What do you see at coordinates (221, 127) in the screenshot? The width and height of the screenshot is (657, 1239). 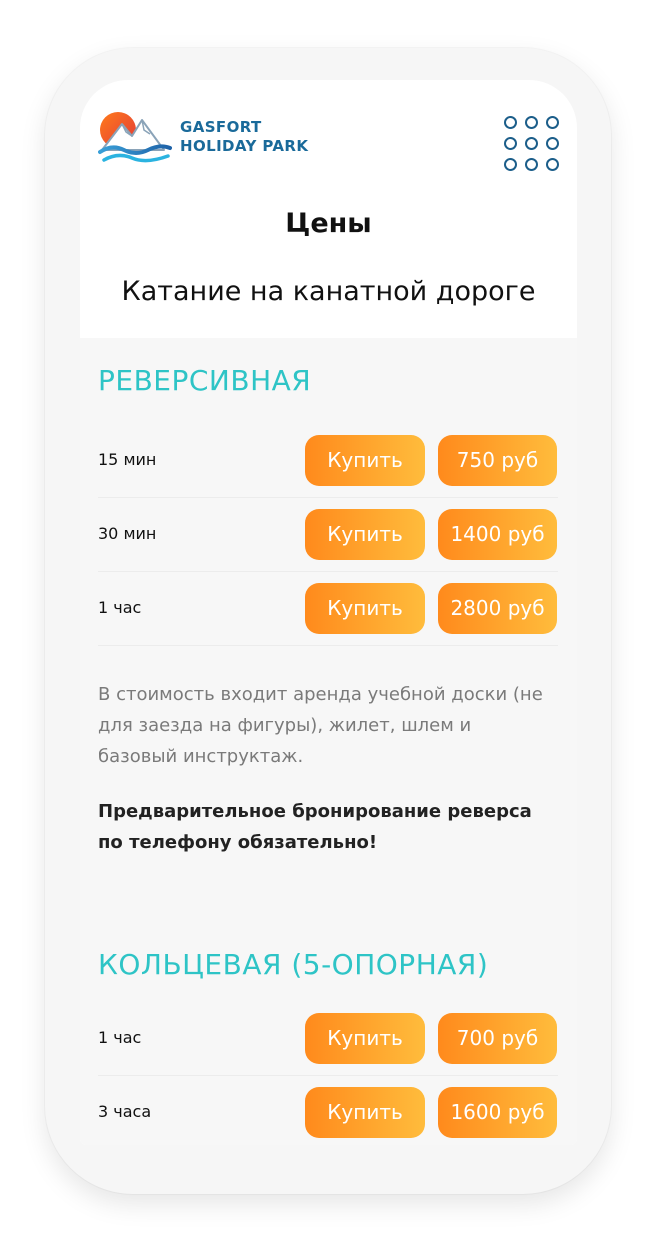 I see `brand-line-1: GASFORT` at bounding box center [221, 127].